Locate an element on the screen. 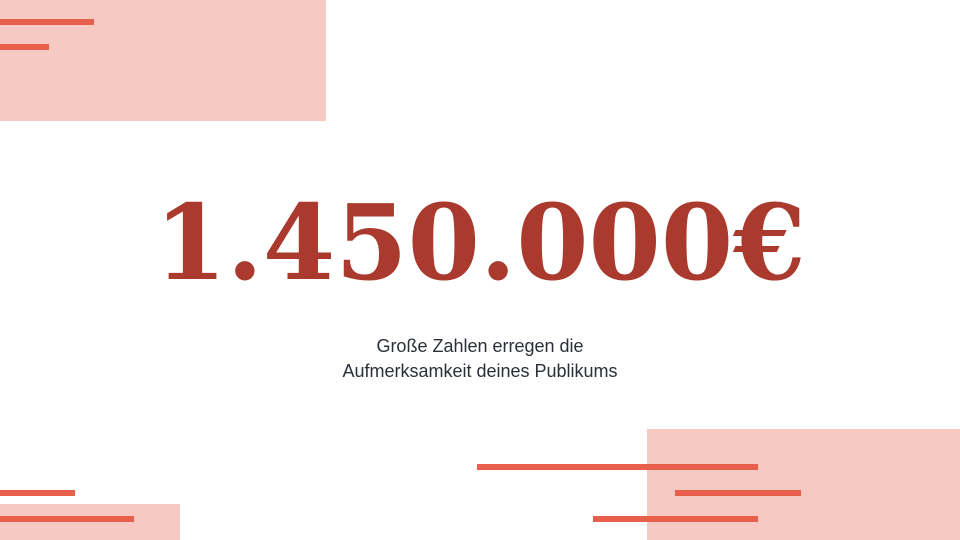 This screenshot has height=540, width=960. decor-block-bottom-left is located at coordinates (90, 522).